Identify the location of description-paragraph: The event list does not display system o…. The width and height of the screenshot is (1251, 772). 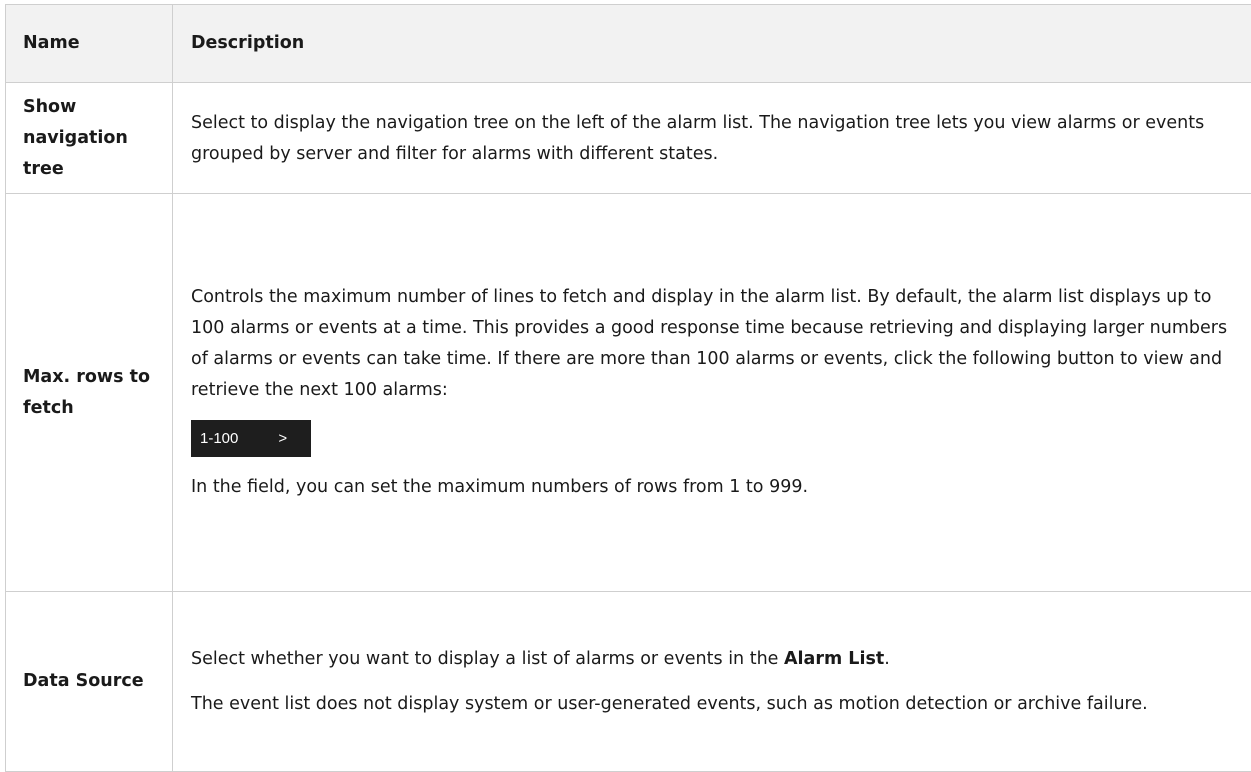
(669, 703).